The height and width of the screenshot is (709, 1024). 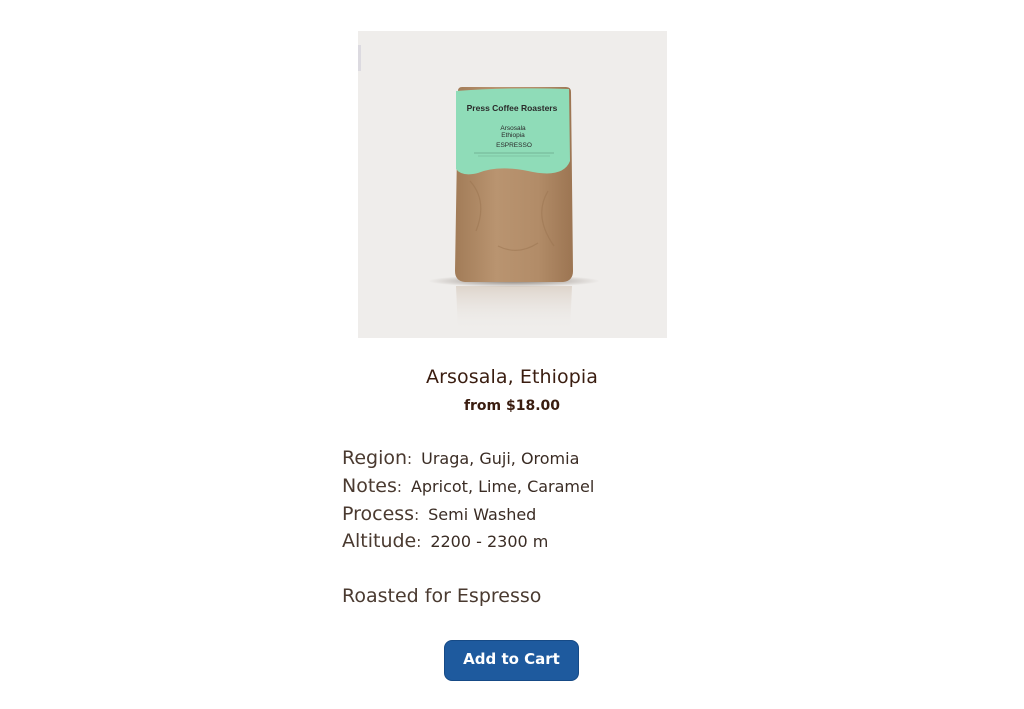 What do you see at coordinates (359, 58) in the screenshot?
I see `image-edge-mark` at bounding box center [359, 58].